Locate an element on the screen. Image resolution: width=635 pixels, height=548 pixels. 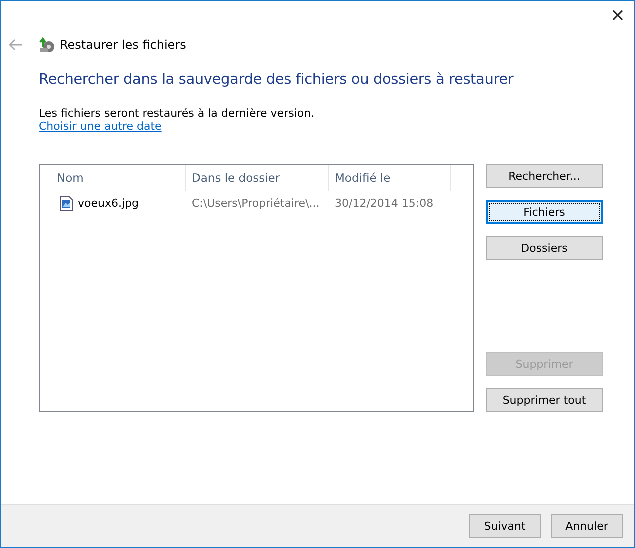
footer-button: Annuler is located at coordinates (587, 526).